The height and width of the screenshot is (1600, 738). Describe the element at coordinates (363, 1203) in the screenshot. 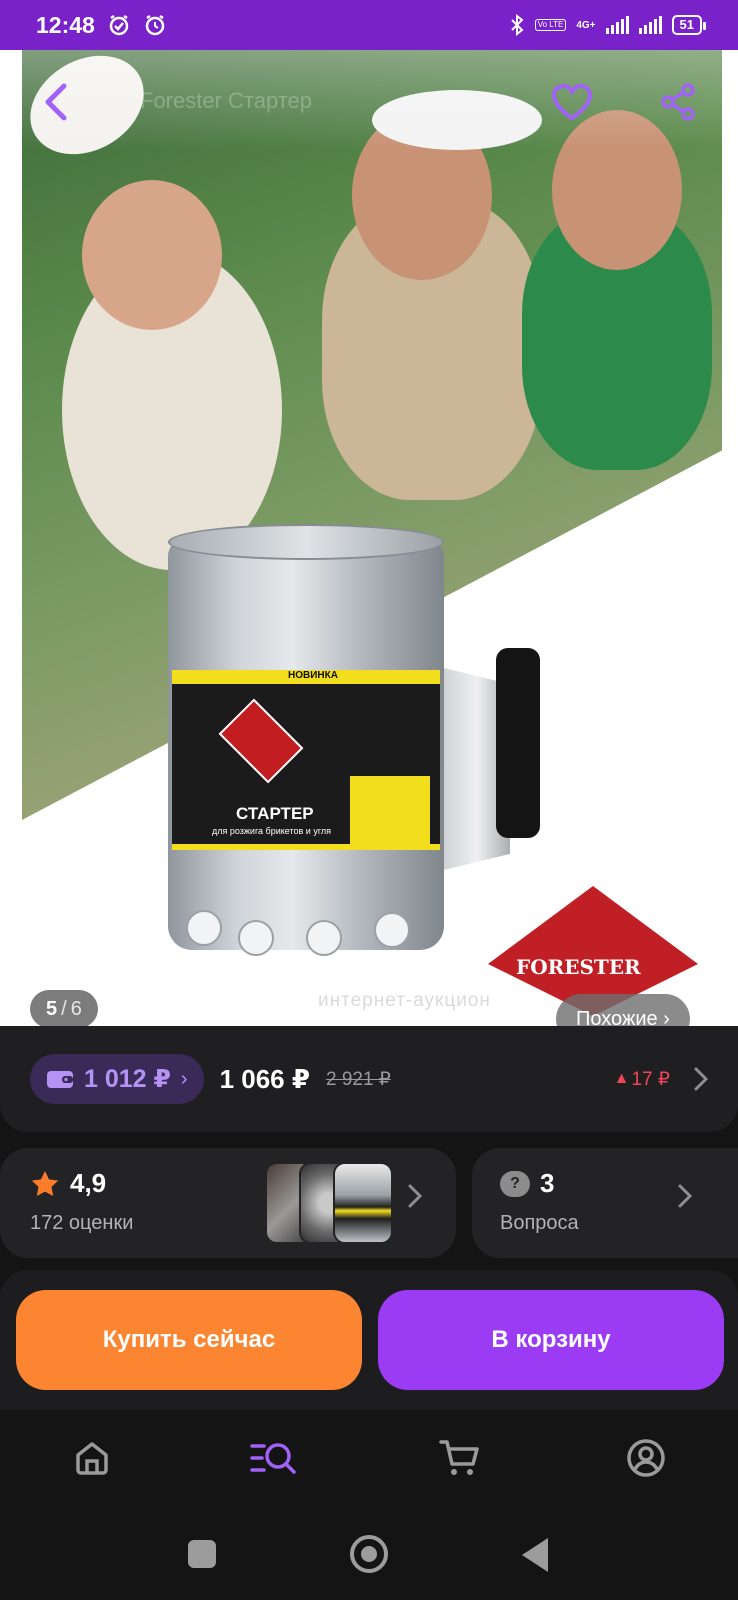

I see `review-thumbnail` at that location.